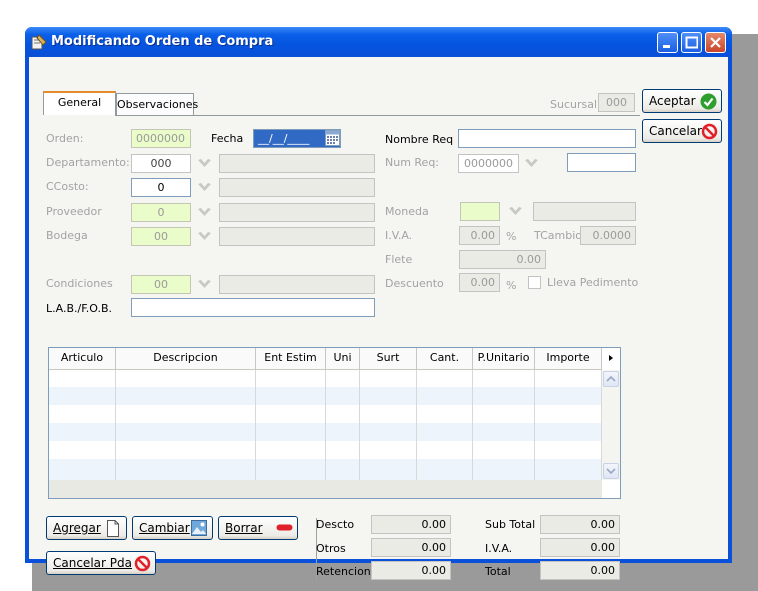 This screenshot has height=591, width=758. What do you see at coordinates (411, 524) in the screenshot?
I see `descto-field: 0.00` at bounding box center [411, 524].